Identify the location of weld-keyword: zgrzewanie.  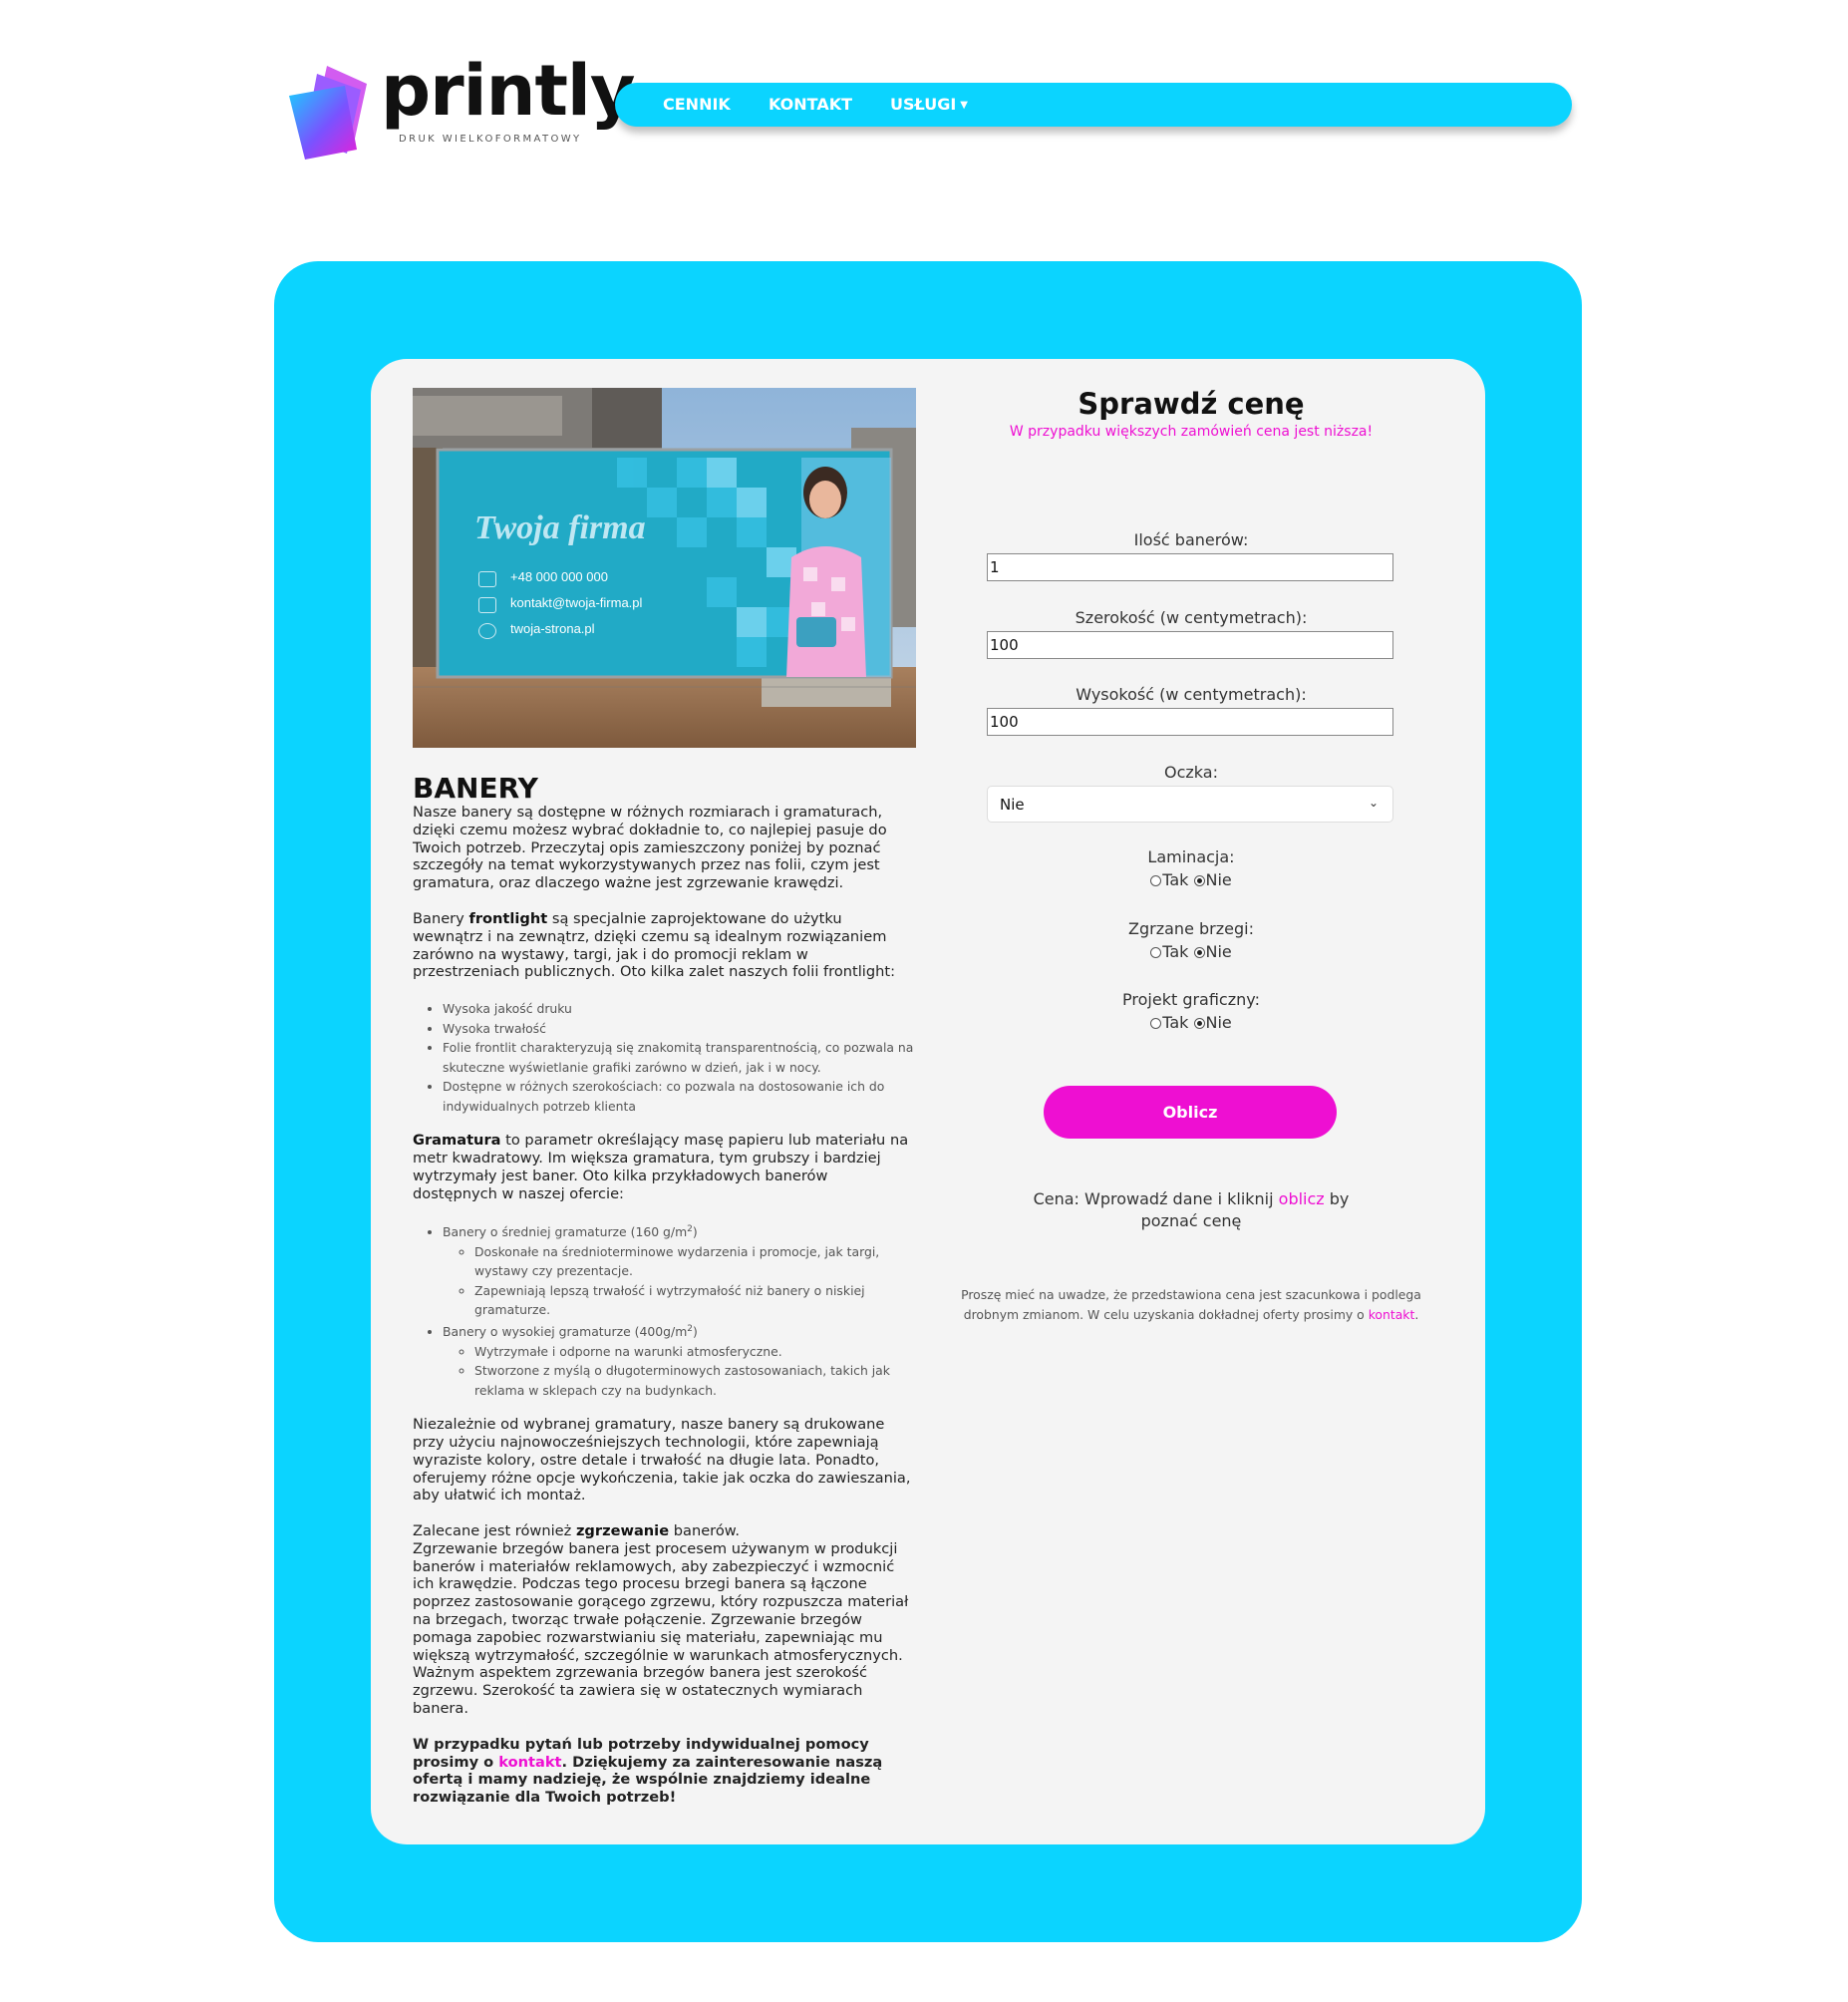
(622, 1531).